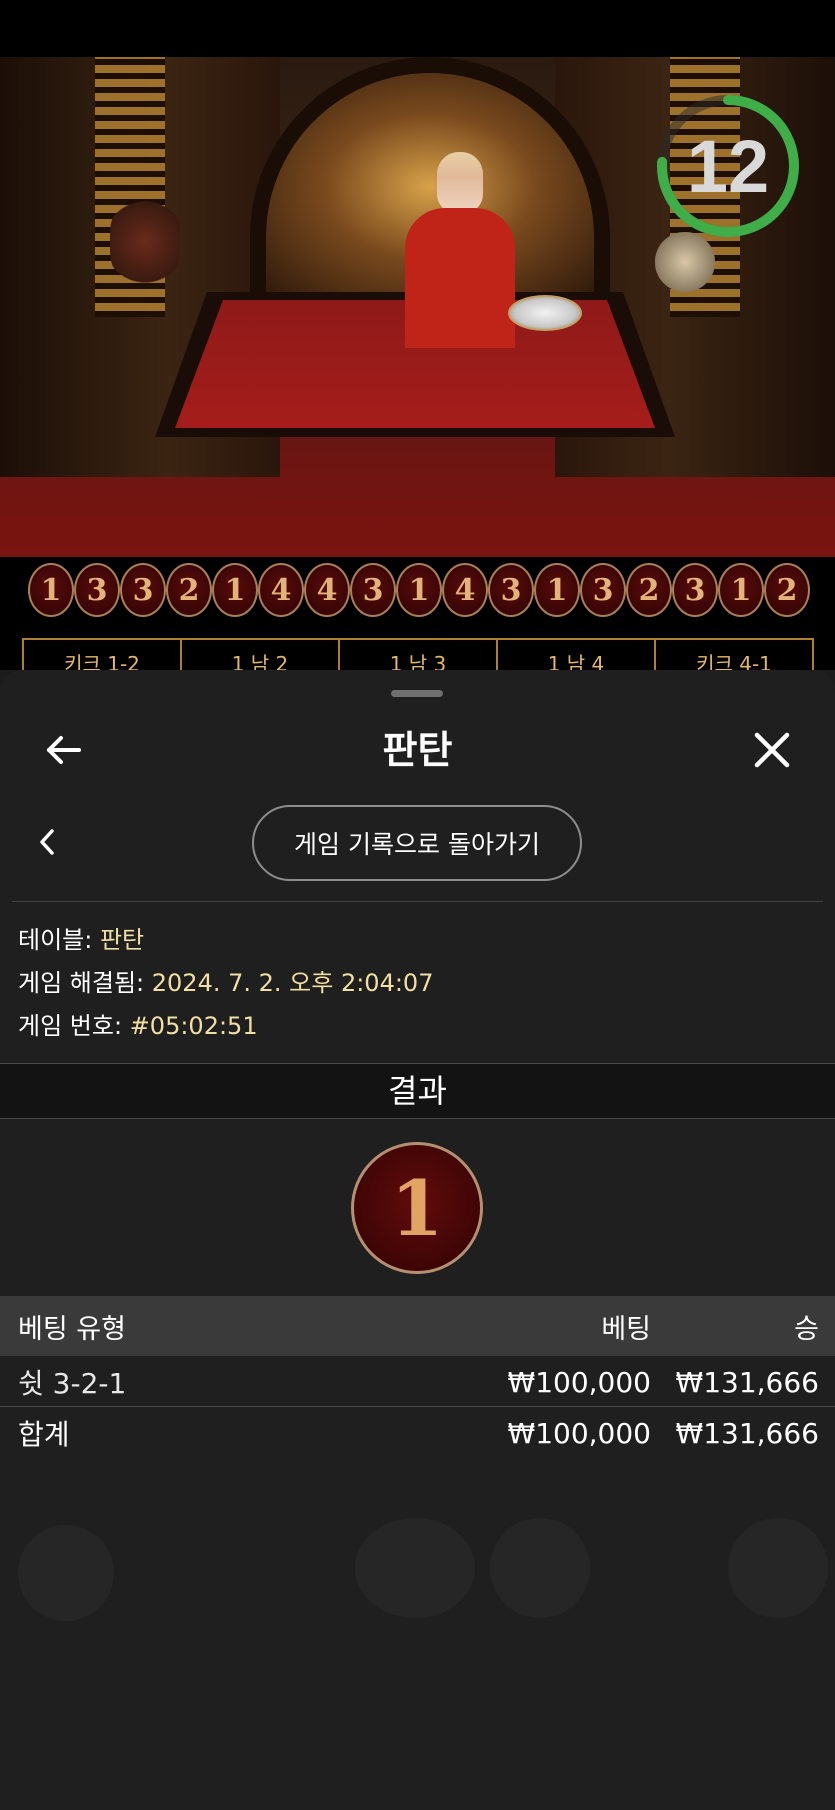  Describe the element at coordinates (417, 693) in the screenshot. I see `sheet-drag-handle` at that location.